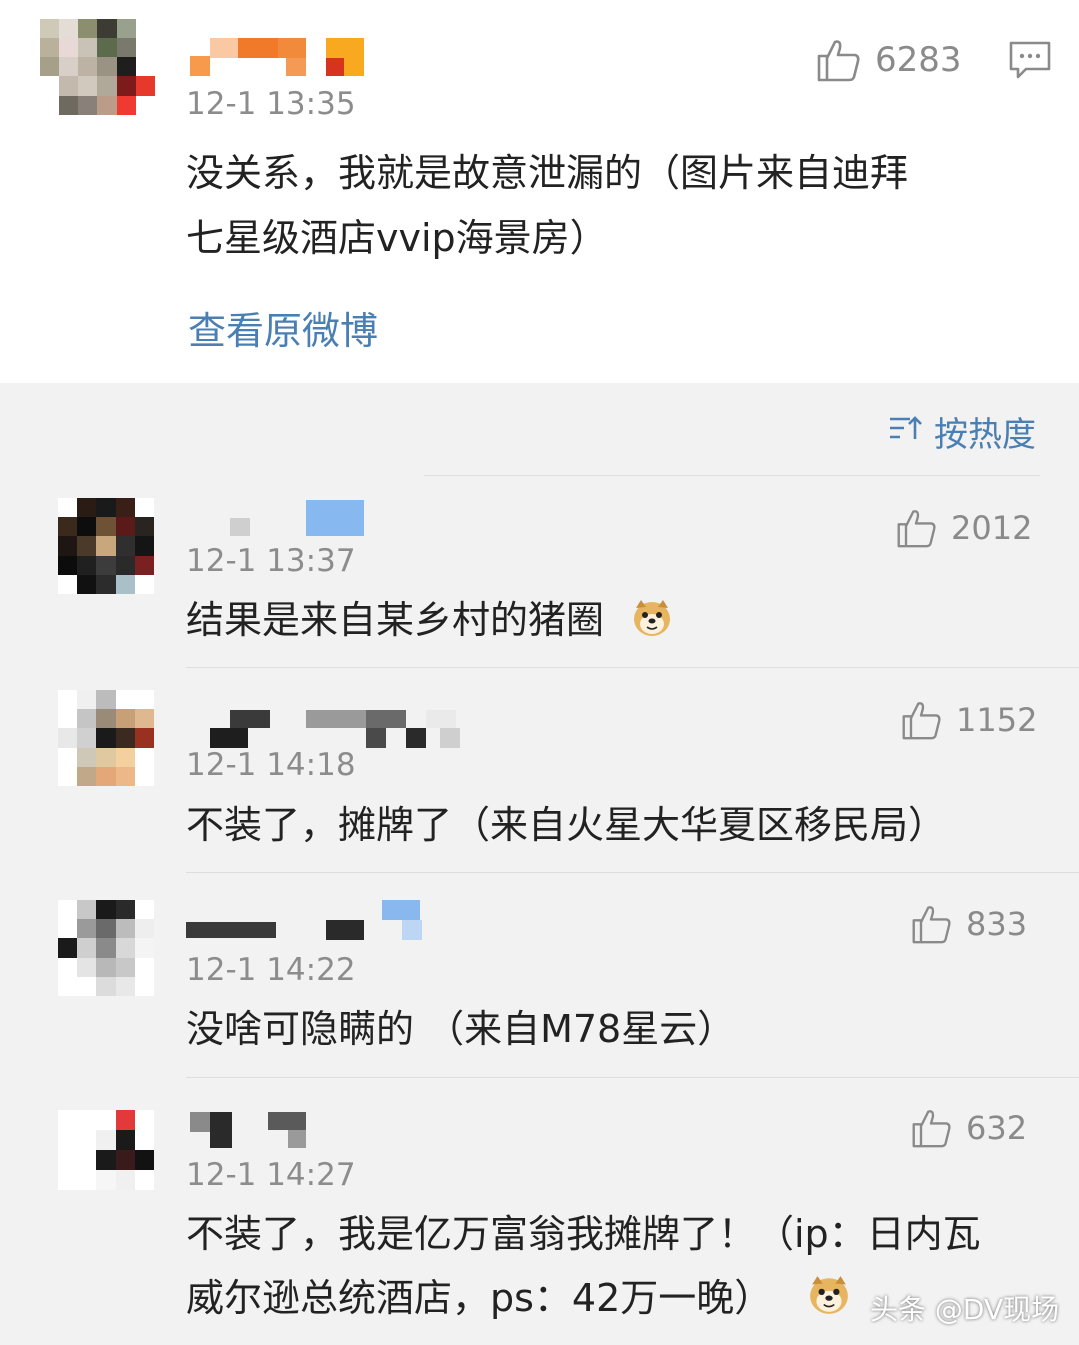 The image size is (1079, 1345). Describe the element at coordinates (997, 924) in the screenshot. I see `like-count: 833` at that location.